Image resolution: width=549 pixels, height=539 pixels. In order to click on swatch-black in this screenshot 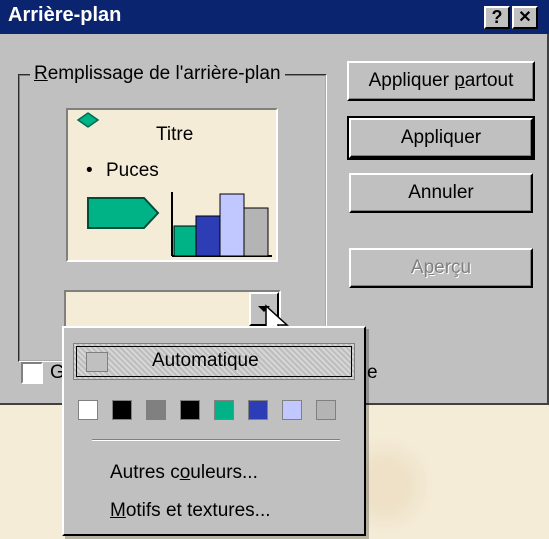, I will do `click(122, 410)`.